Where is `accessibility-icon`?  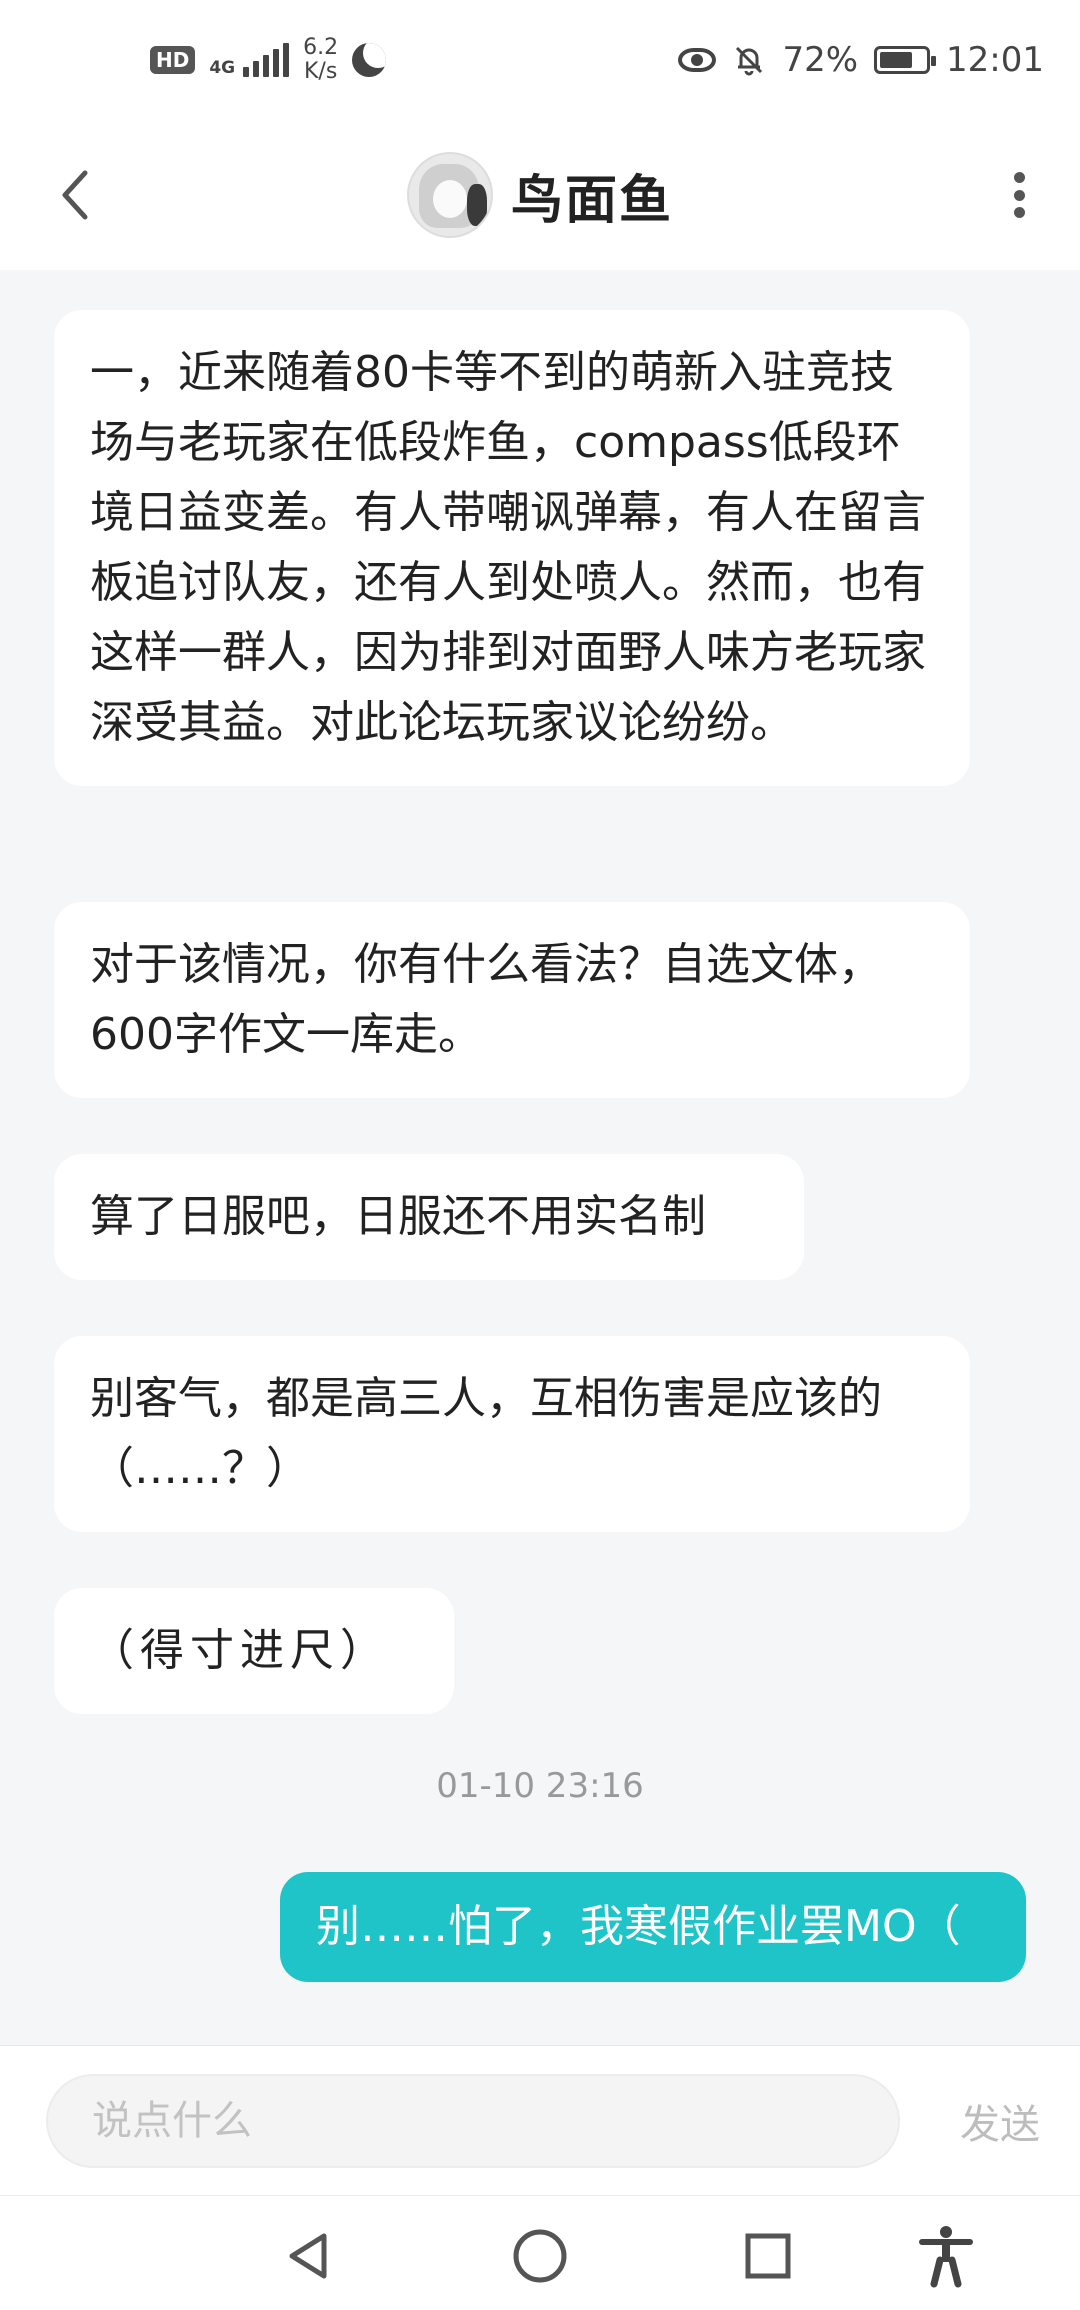
accessibility-icon is located at coordinates (946, 2257).